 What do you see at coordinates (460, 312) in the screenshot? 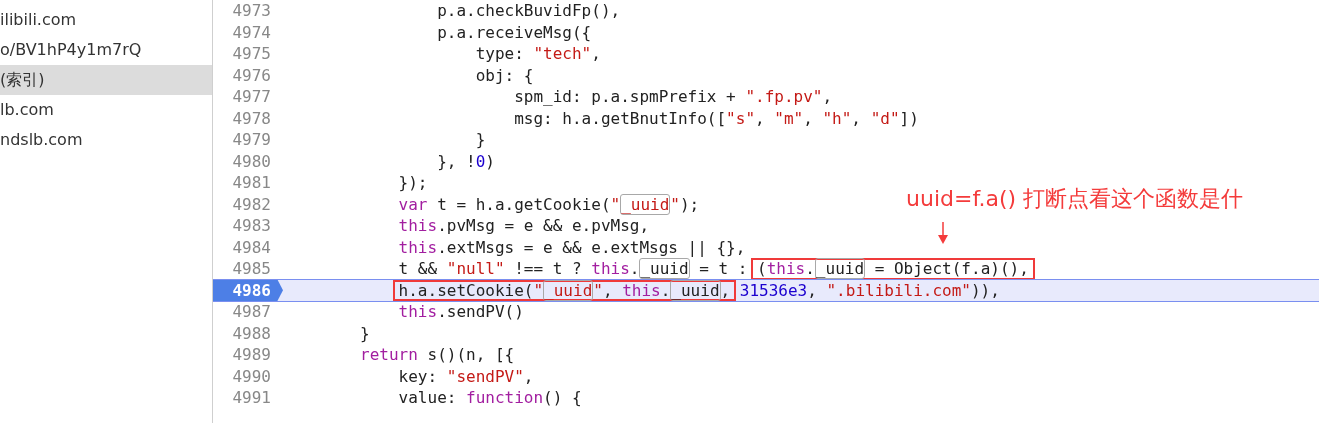
I see `code-text: this.sendPV()` at bounding box center [460, 312].